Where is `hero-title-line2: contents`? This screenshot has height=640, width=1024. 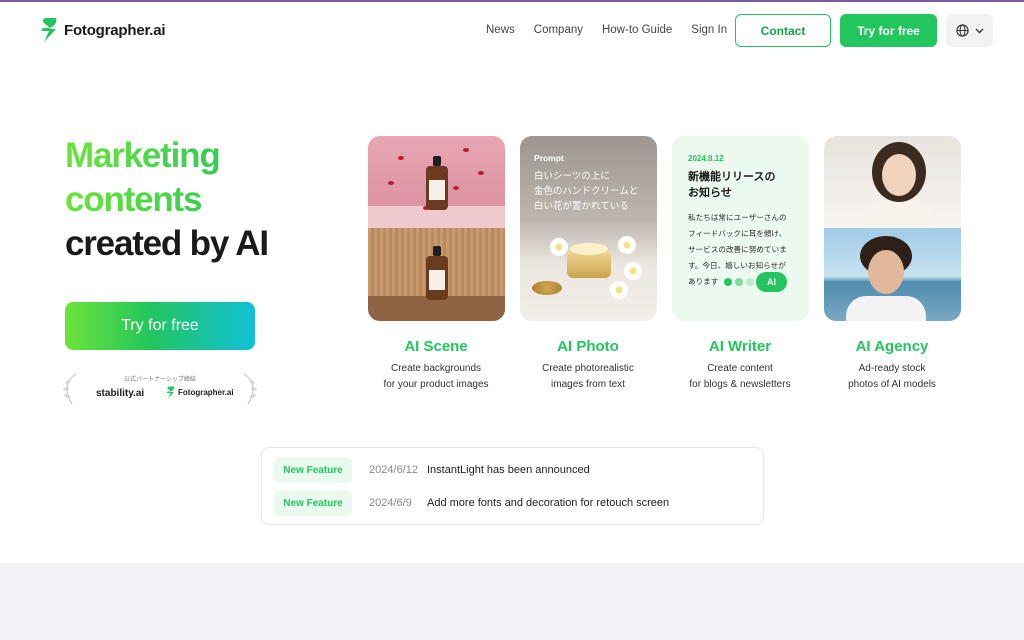
hero-title-line2: contents is located at coordinates (166, 200).